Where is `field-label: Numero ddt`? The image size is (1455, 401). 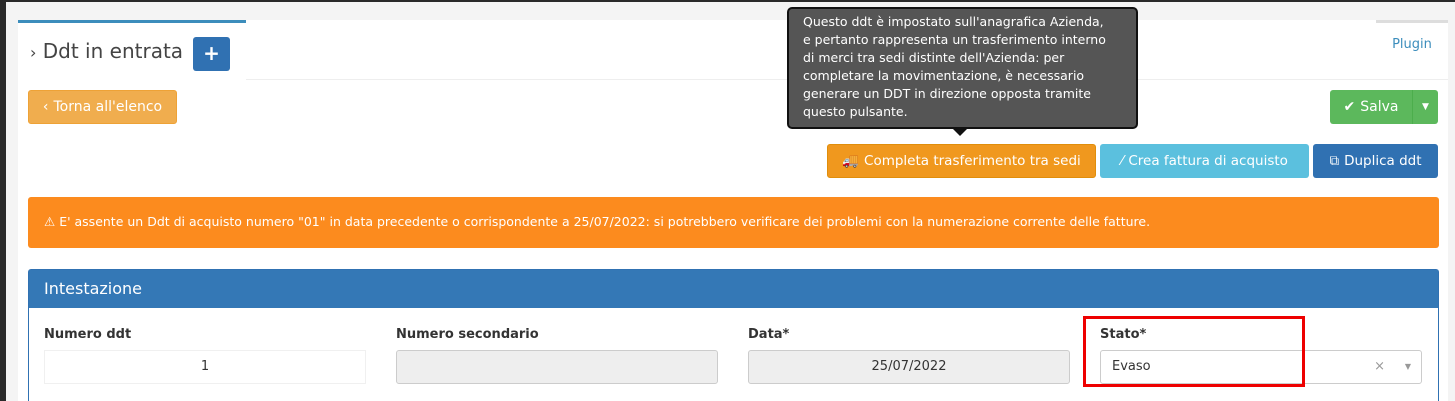
field-label: Numero ddt is located at coordinates (88, 334).